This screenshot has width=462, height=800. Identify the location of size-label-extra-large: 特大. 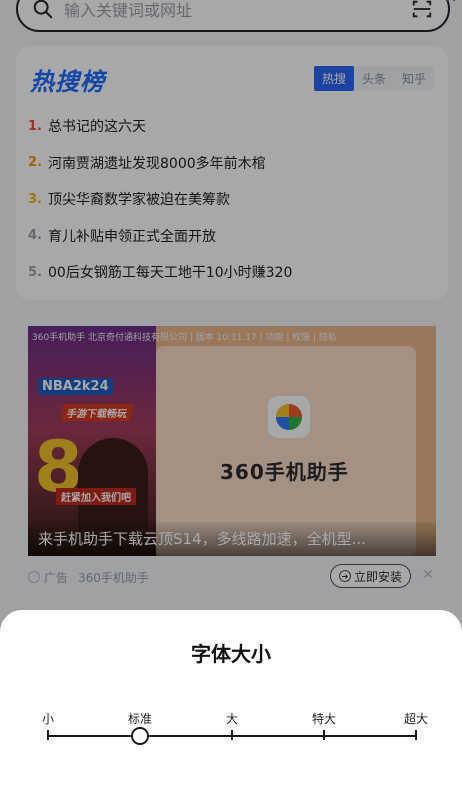
(324, 718).